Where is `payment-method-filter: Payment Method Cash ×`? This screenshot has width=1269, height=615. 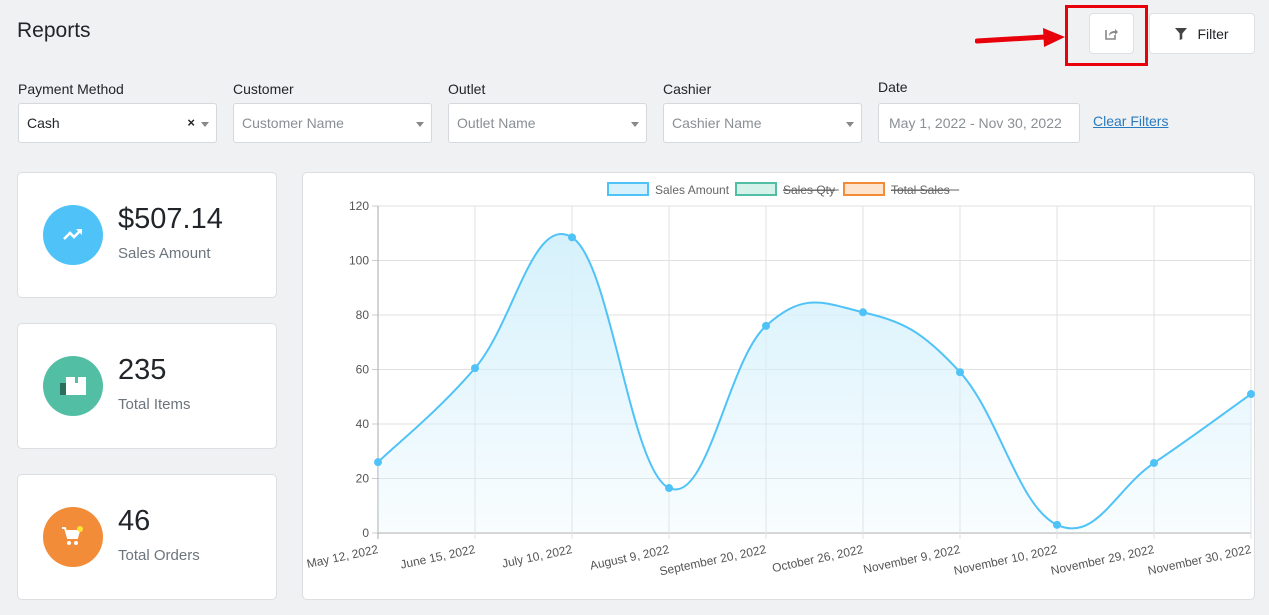 payment-method-filter: Payment Method Cash × is located at coordinates (117, 112).